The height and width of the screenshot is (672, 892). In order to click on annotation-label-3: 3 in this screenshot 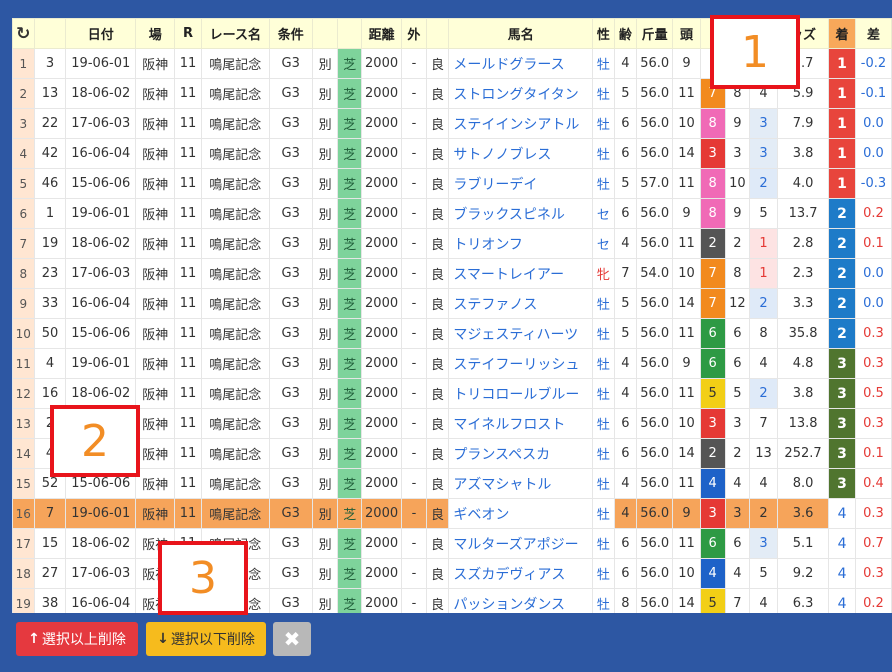, I will do `click(203, 578)`.